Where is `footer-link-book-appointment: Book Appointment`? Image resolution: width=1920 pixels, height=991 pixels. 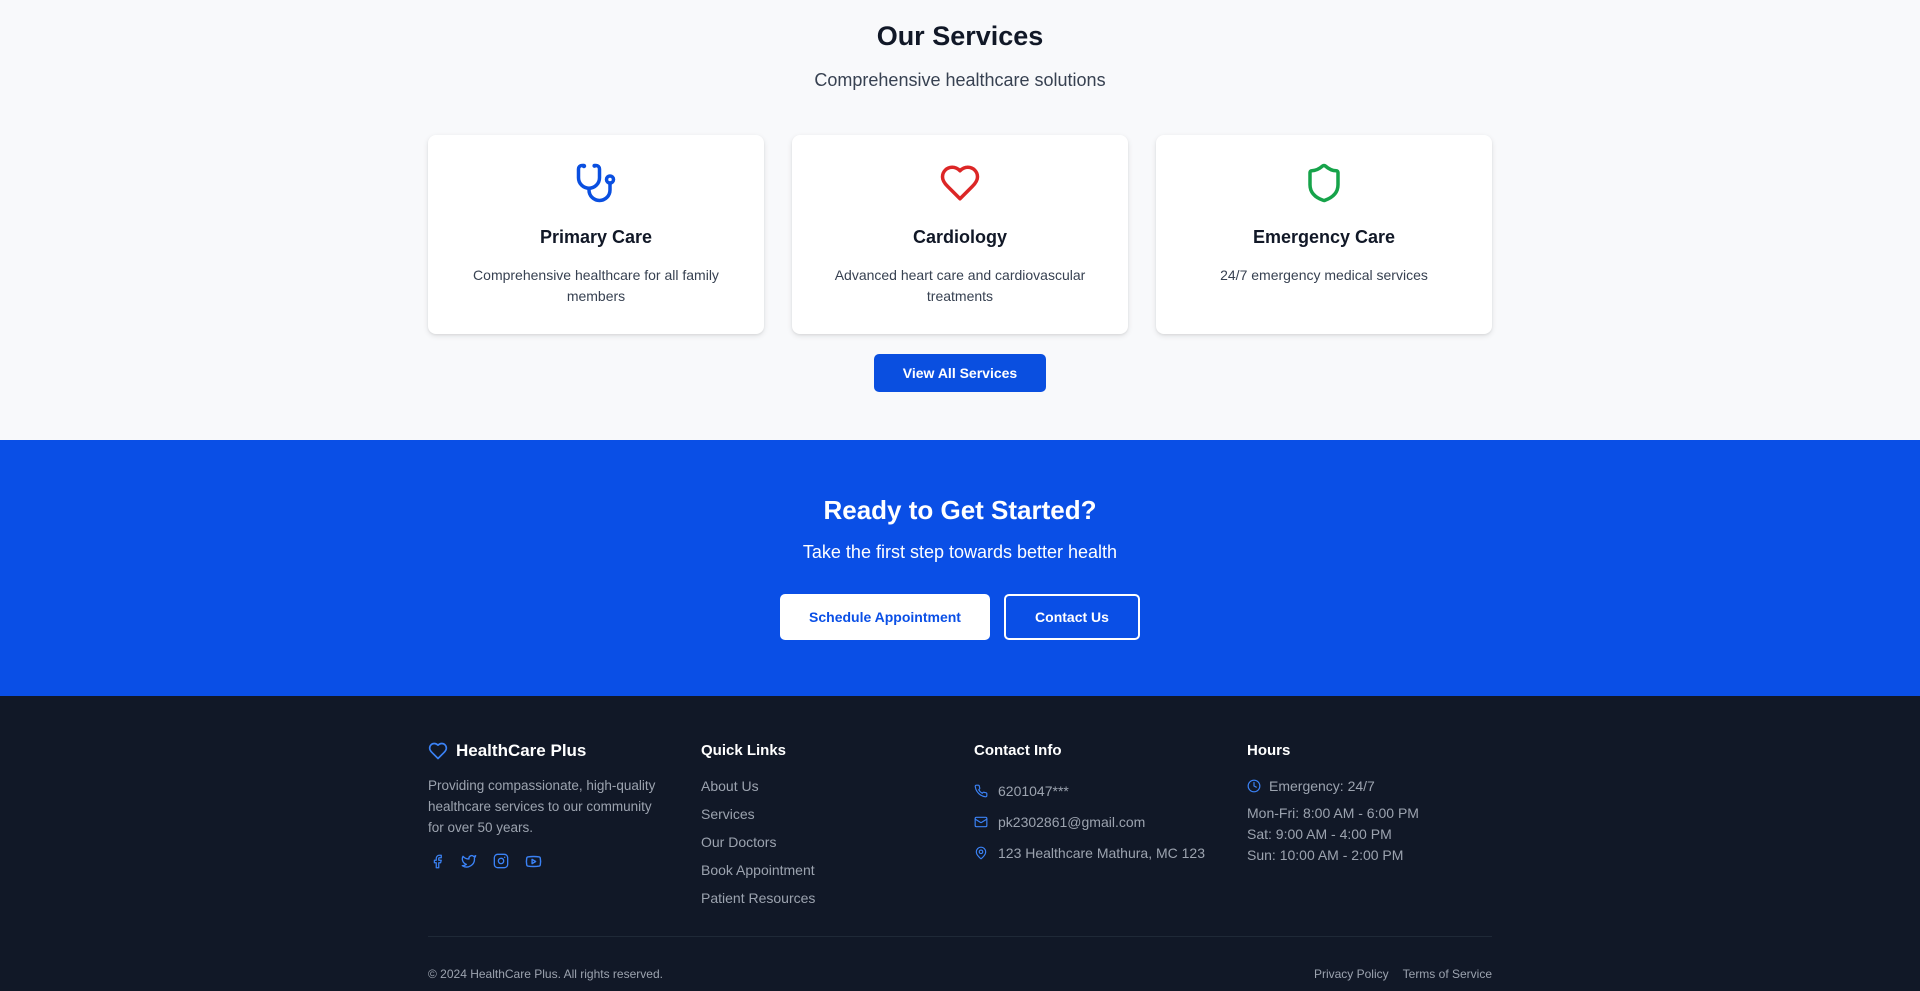 footer-link-book-appointment: Book Appointment is located at coordinates (821, 873).